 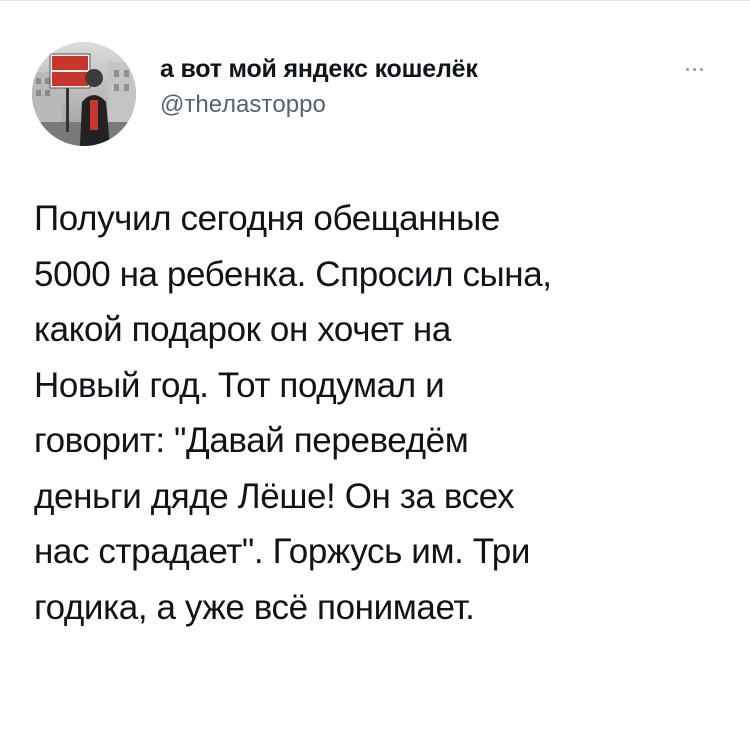 I want to click on tweet-text-line: нас страдает". Горжусь им. Три, so click(x=282, y=551).